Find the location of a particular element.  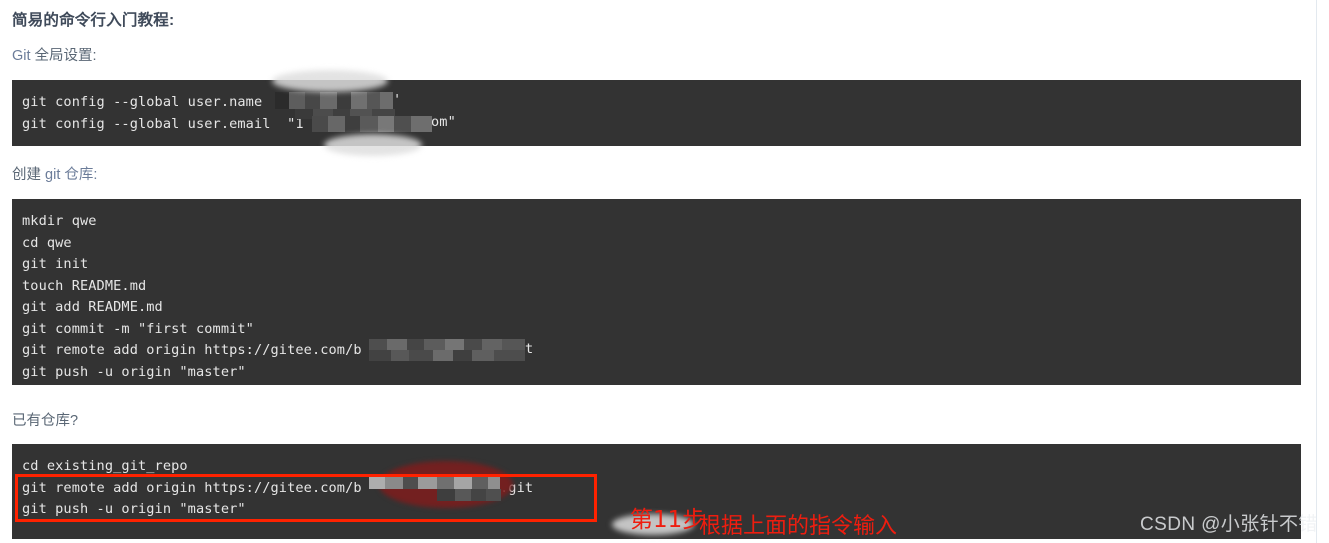

code-line: git config --global user.email "1 is located at coordinates (163, 123).